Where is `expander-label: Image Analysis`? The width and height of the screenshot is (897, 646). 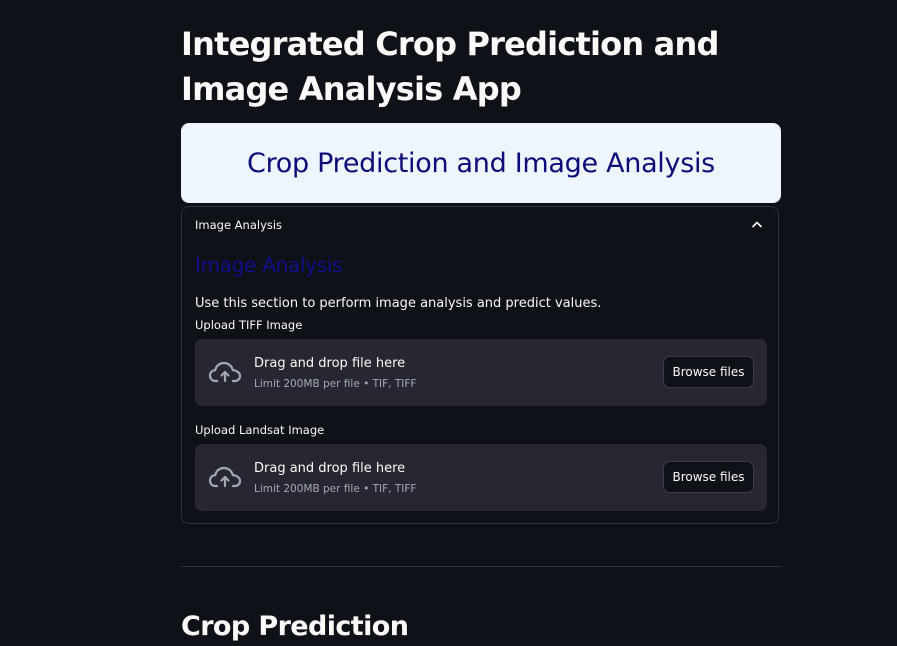 expander-label: Image Analysis is located at coordinates (239, 225).